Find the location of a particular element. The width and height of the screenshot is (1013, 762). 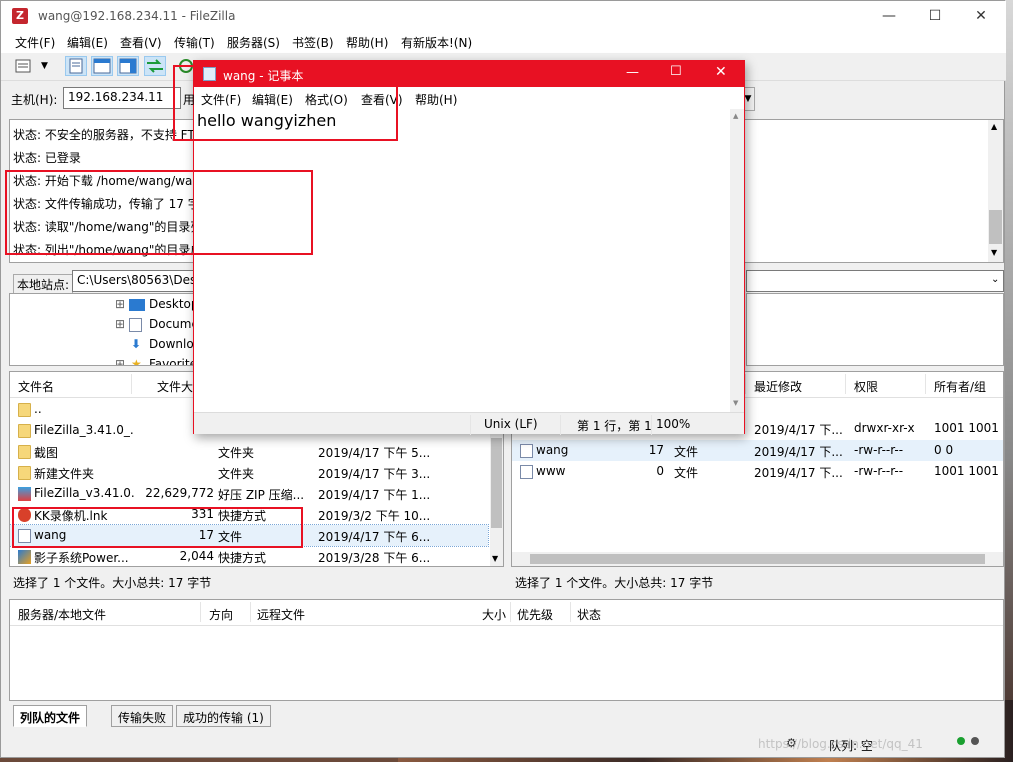

star-icon: ★ is located at coordinates (136, 361).